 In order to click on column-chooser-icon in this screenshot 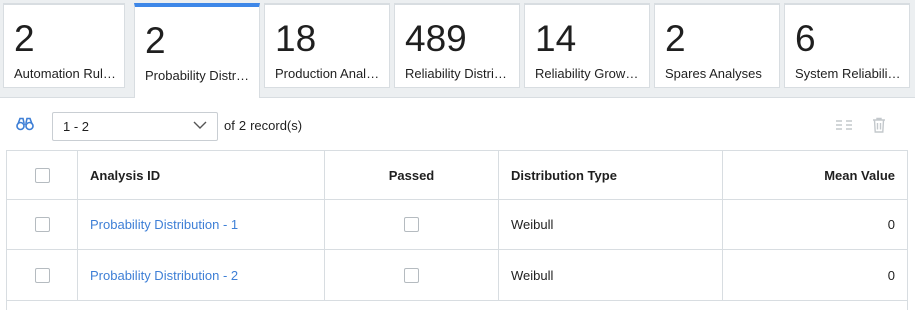, I will do `click(844, 125)`.